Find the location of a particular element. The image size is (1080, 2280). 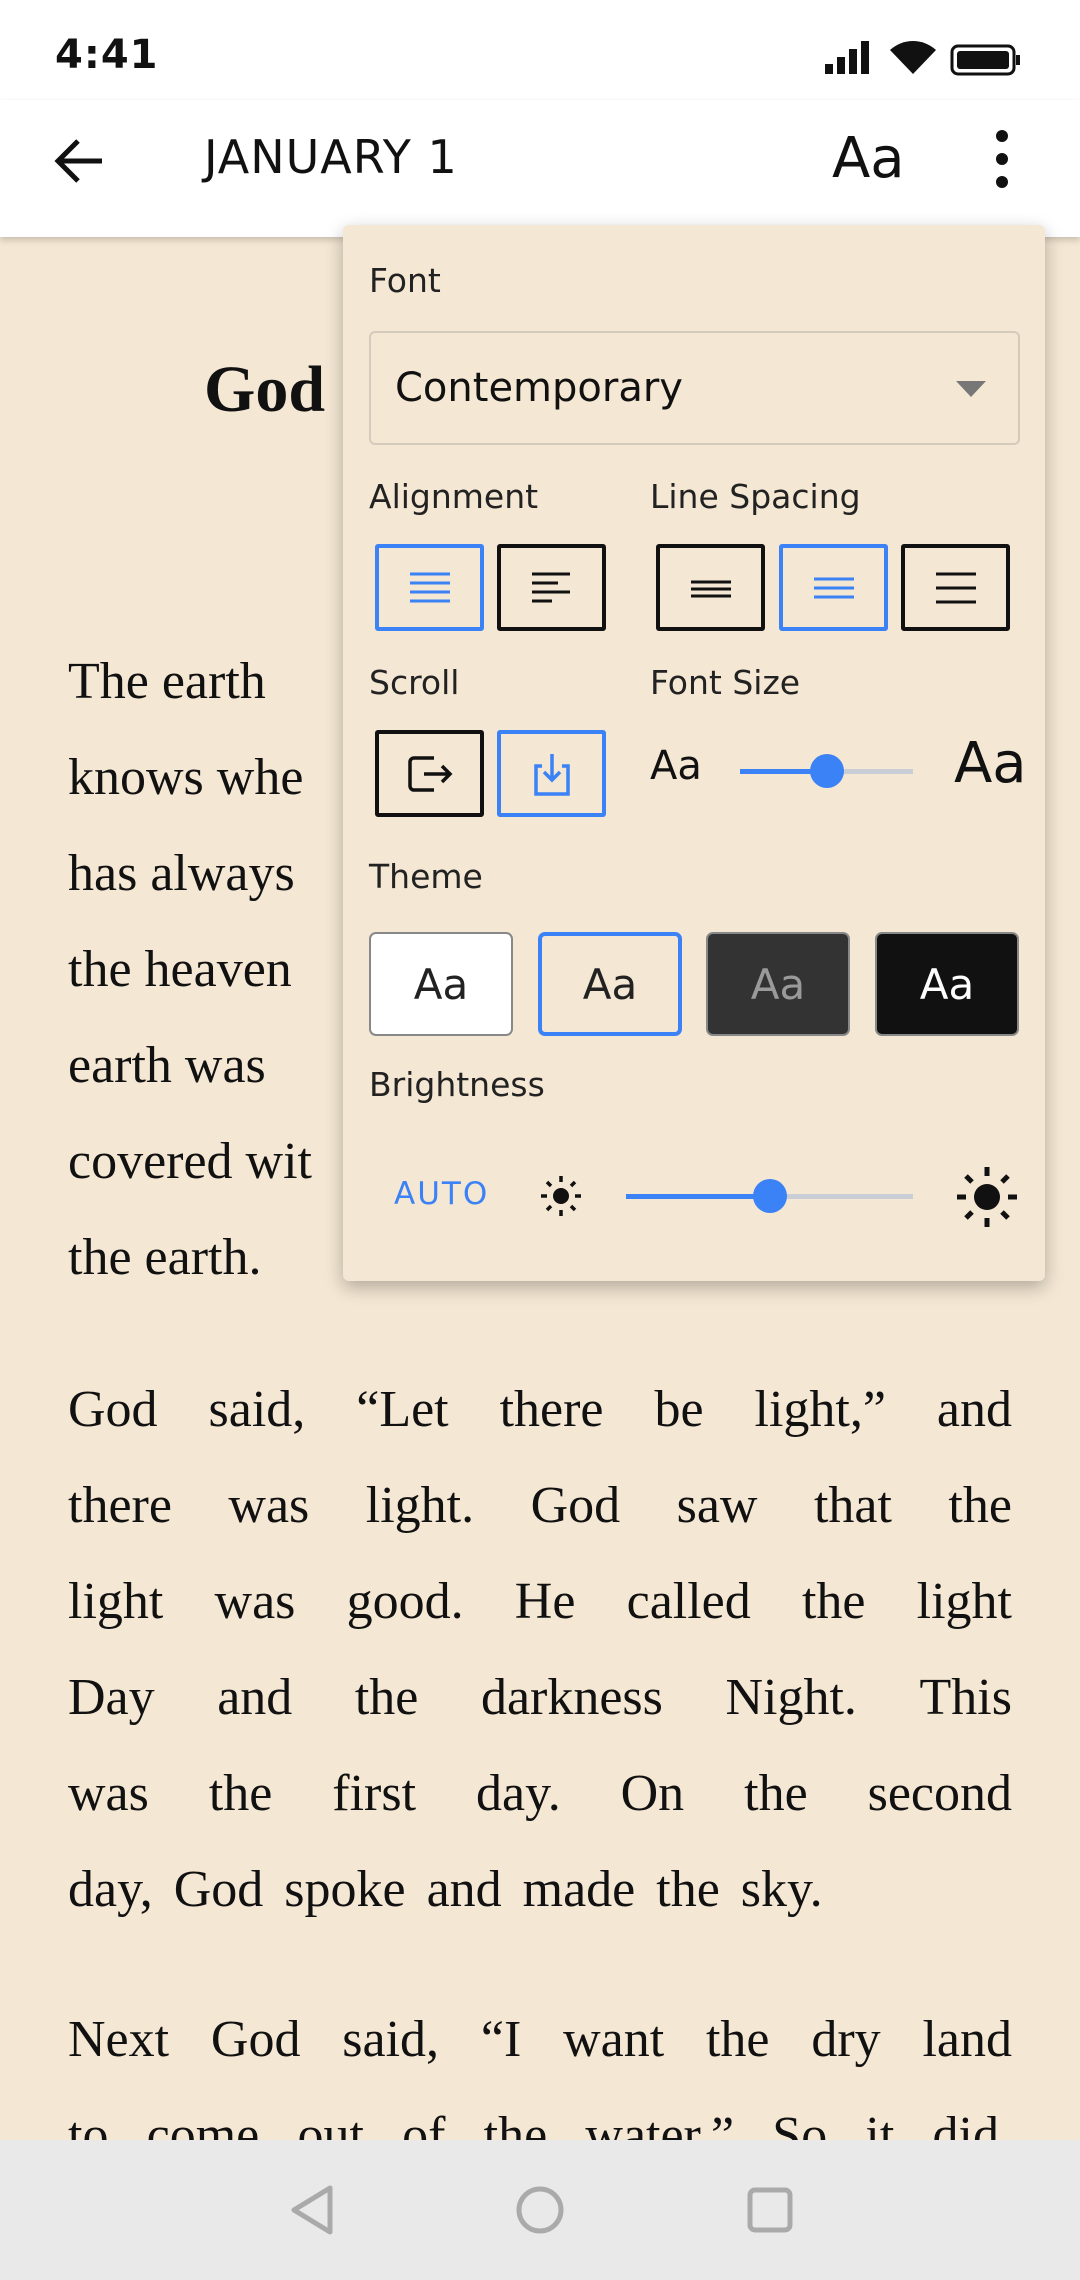

text-line: God said, “Let there be light,” and is located at coordinates (540, 1409).